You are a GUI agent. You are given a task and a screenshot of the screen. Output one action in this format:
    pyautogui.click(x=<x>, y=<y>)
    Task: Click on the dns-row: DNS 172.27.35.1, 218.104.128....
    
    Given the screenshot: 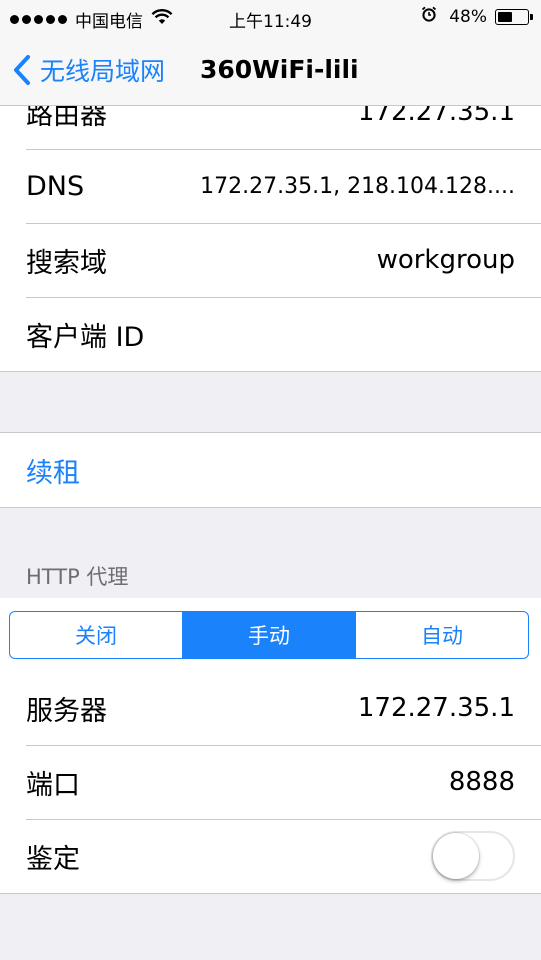 What is the action you would take?
    pyautogui.click(x=270, y=186)
    